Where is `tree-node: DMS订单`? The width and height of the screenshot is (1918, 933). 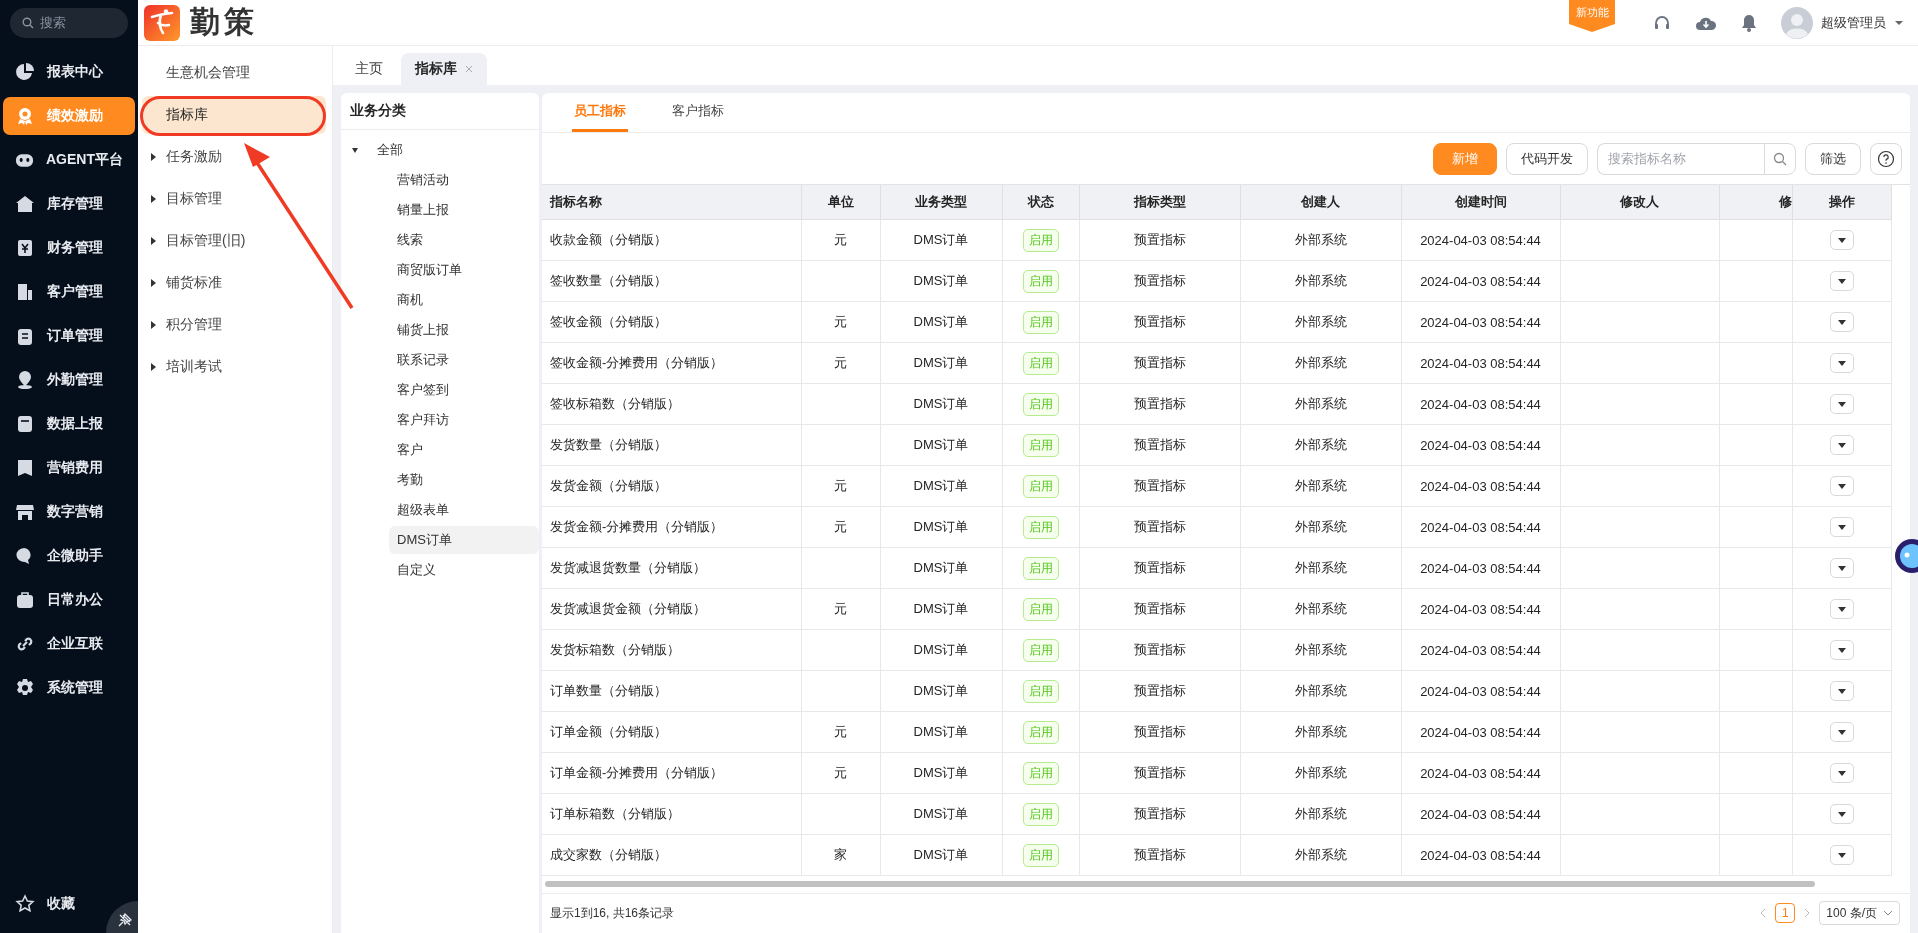 tree-node: DMS订单 is located at coordinates (464, 540).